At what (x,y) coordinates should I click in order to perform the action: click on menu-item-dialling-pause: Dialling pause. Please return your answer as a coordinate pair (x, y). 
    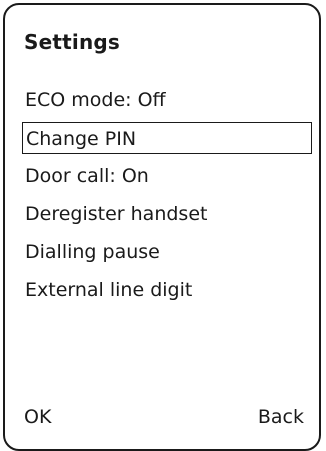
    Looking at the image, I should click on (167, 255).